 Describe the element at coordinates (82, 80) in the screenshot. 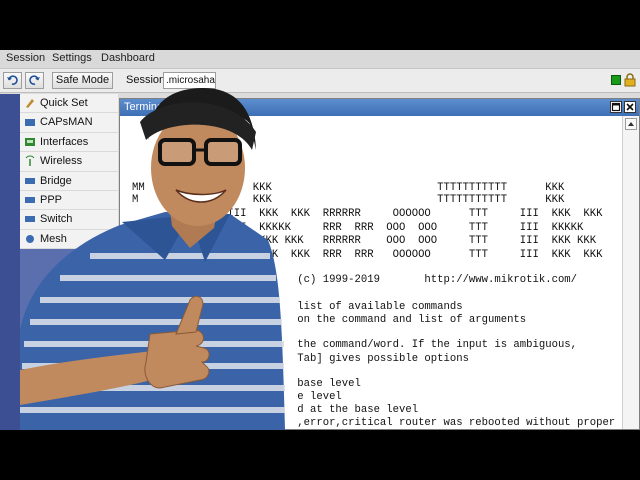

I see `safe-mode-button: Safe Mode` at that location.